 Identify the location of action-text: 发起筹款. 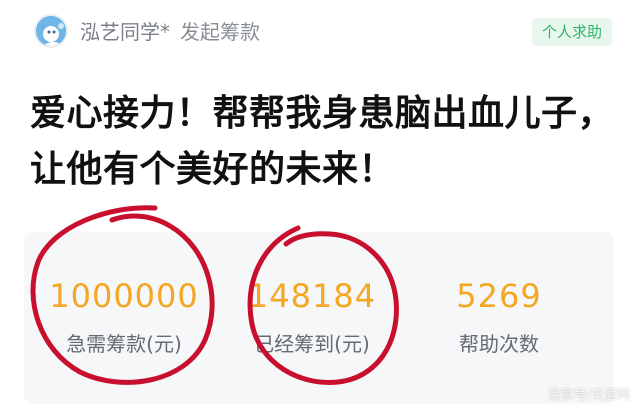
(220, 32).